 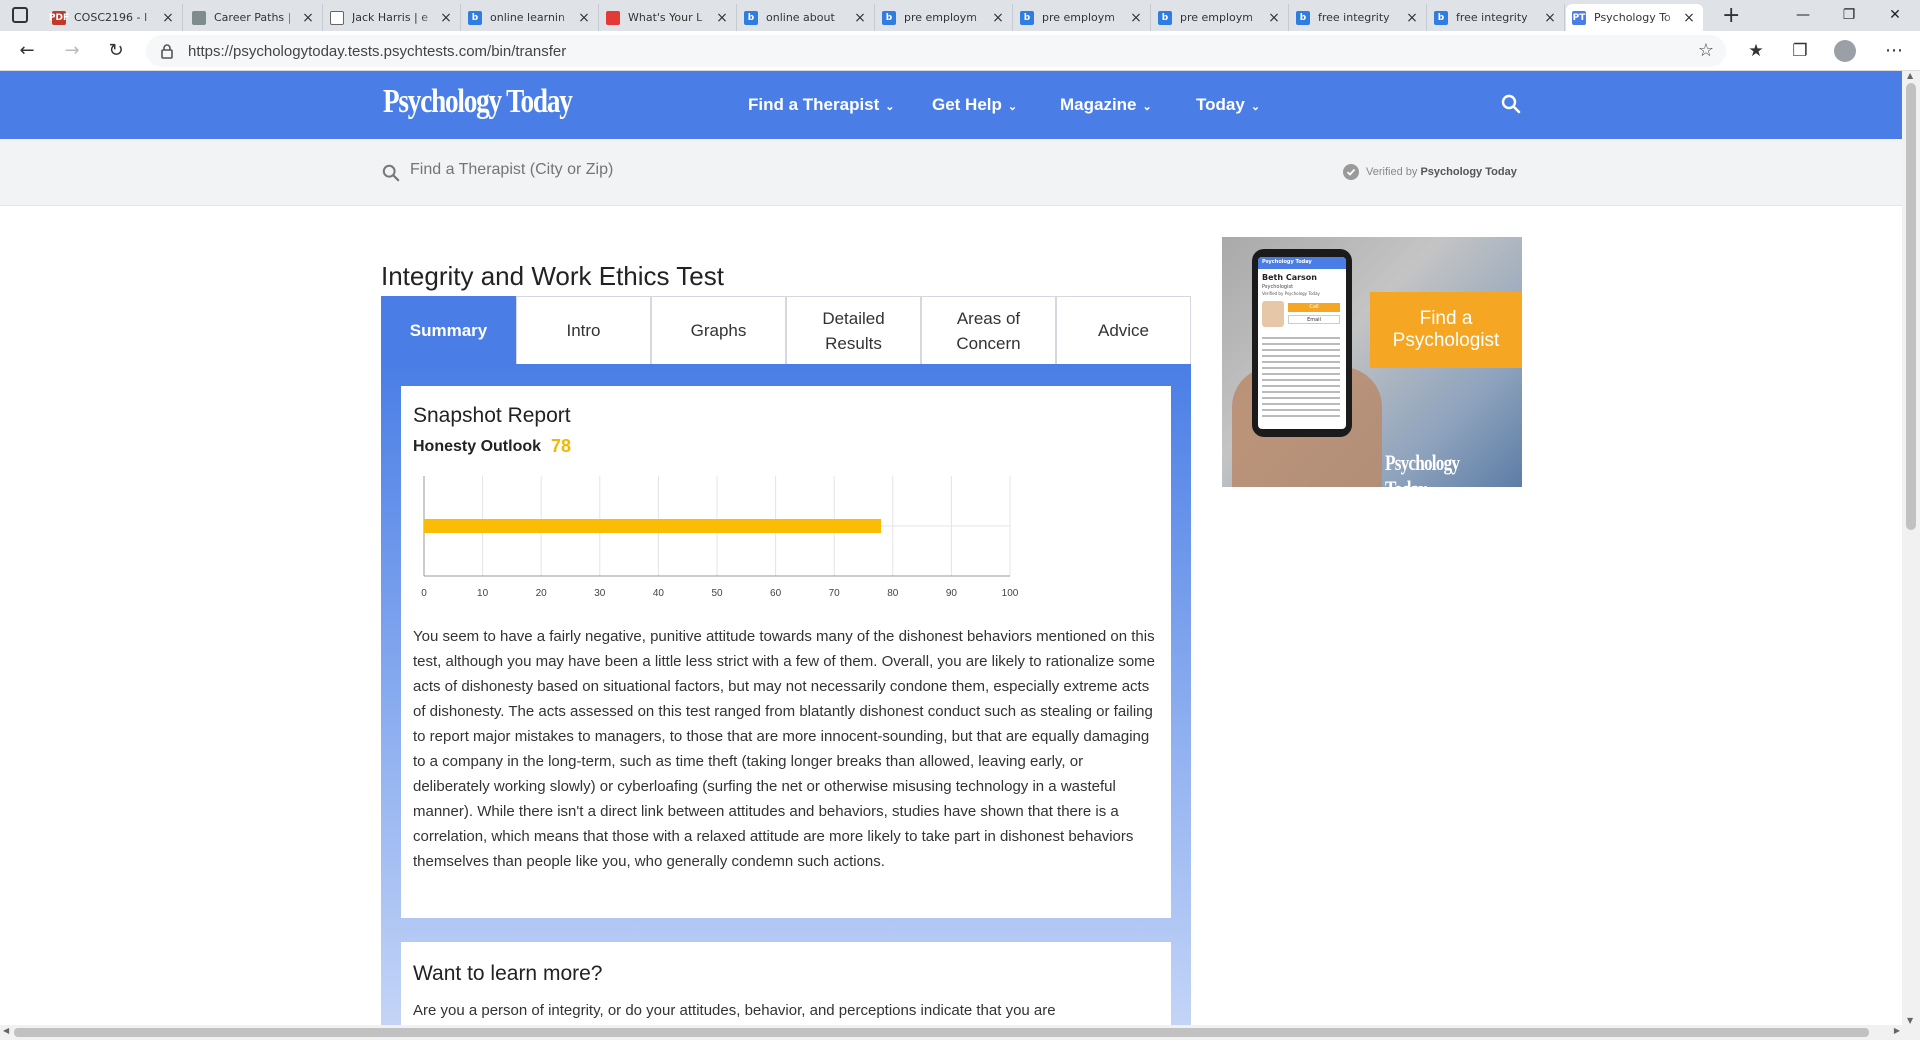 What do you see at coordinates (952, 593) in the screenshot?
I see `x-tick-label: 90` at bounding box center [952, 593].